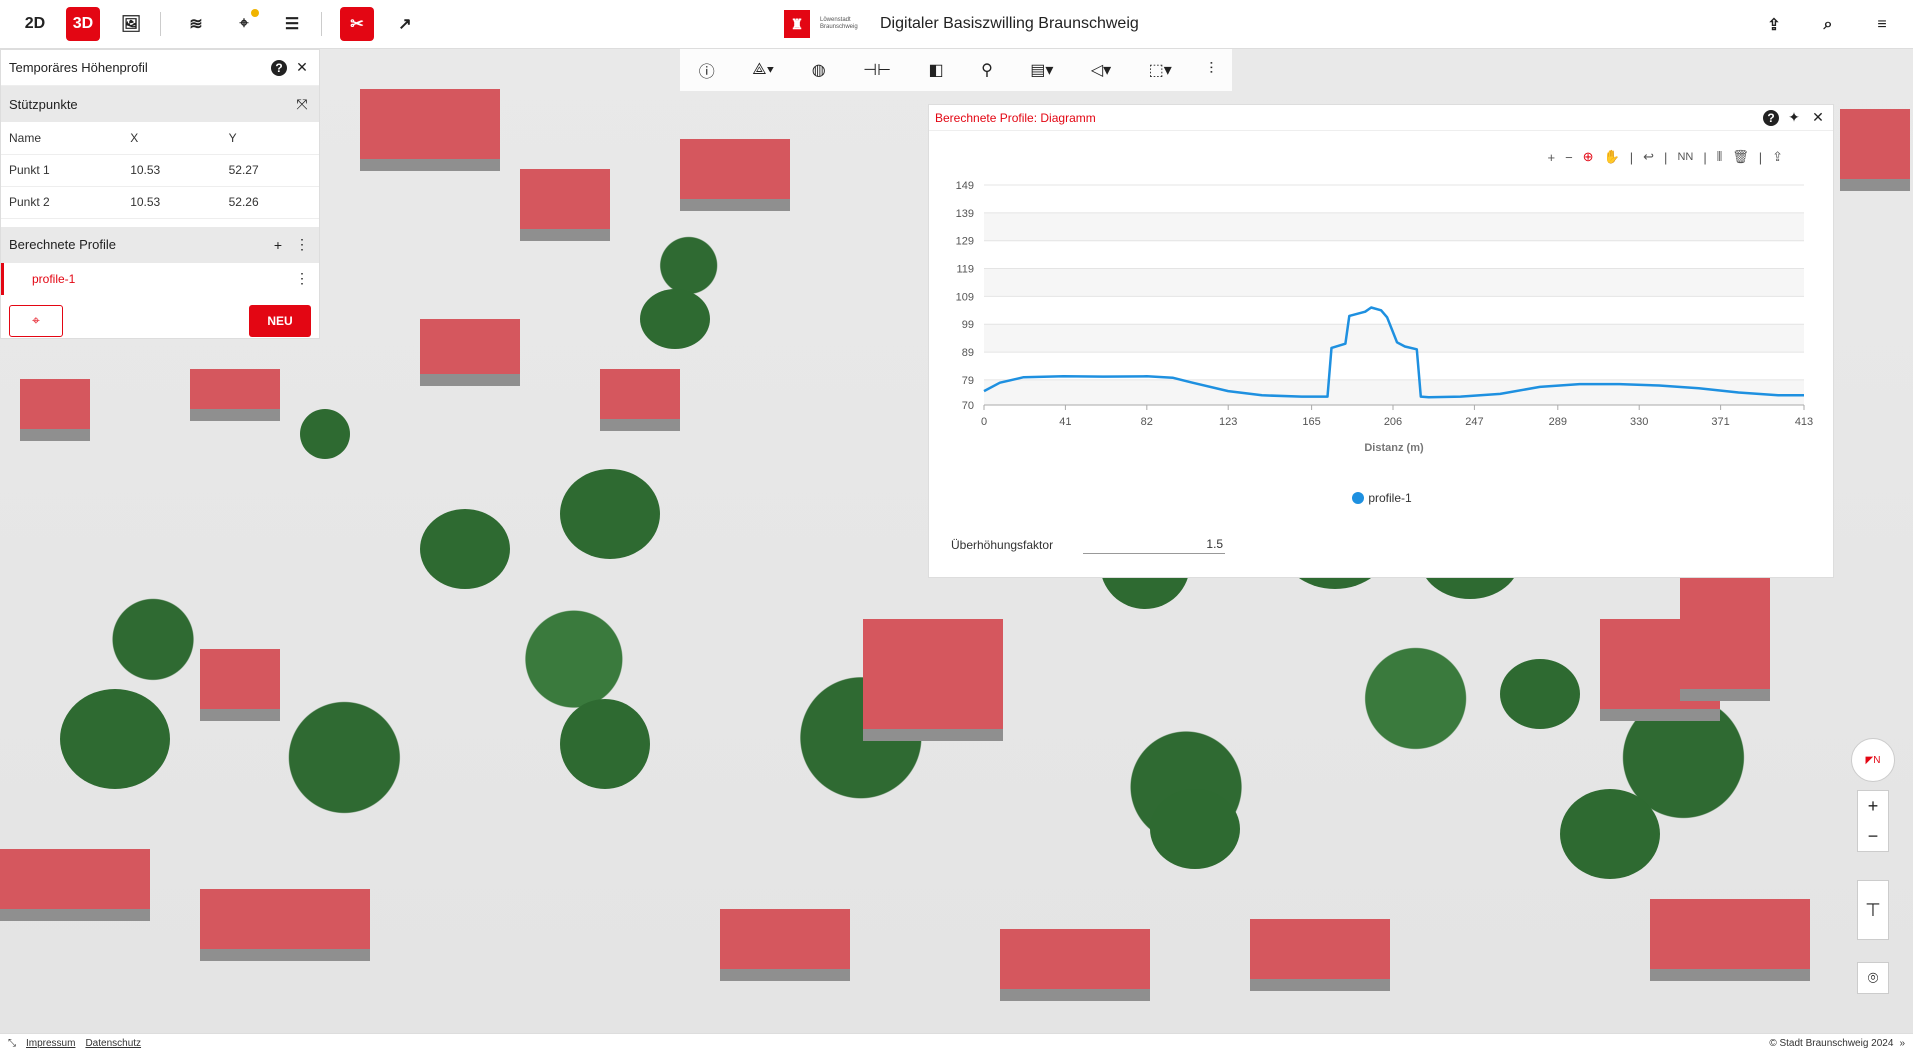  What do you see at coordinates (1147, 422) in the screenshot?
I see `x-tick-label: 82` at bounding box center [1147, 422].